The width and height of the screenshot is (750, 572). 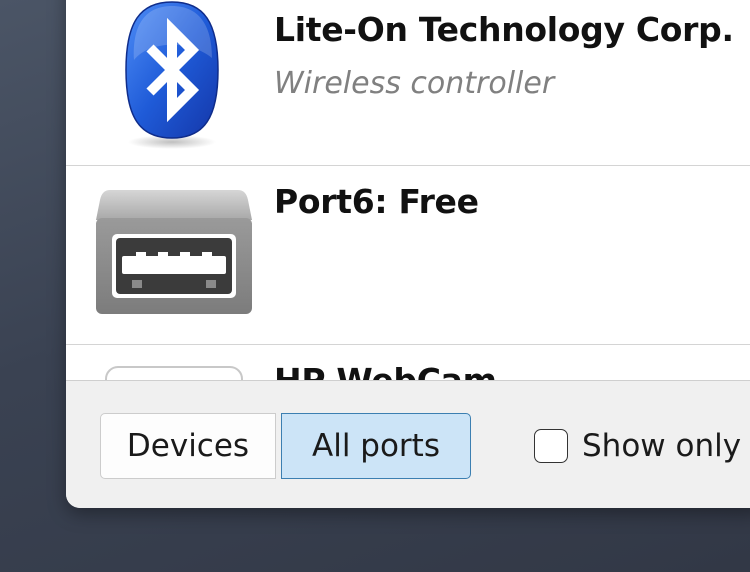 What do you see at coordinates (662, 446) in the screenshot?
I see `show-only-label: Show only` at bounding box center [662, 446].